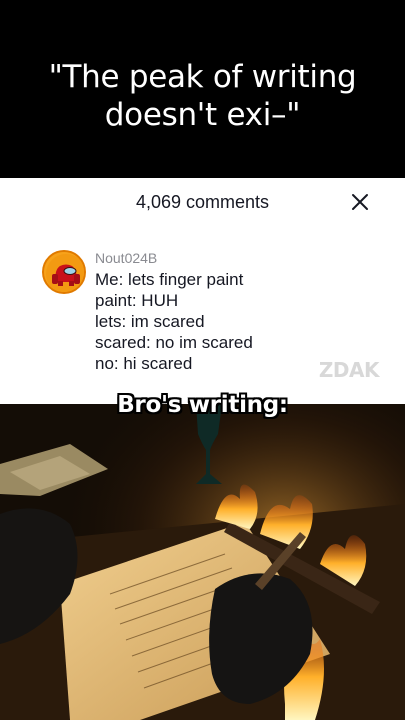  Describe the element at coordinates (174, 258) in the screenshot. I see `comment-username: Nout024B` at that location.